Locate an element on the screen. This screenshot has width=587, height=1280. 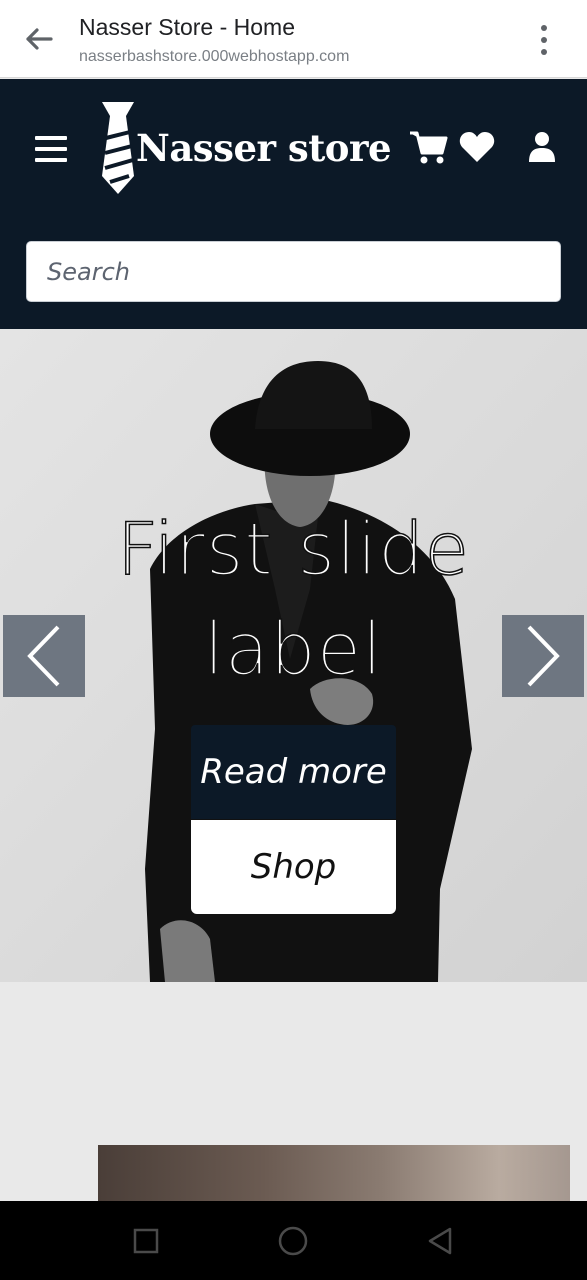
search-field is located at coordinates (293, 271).